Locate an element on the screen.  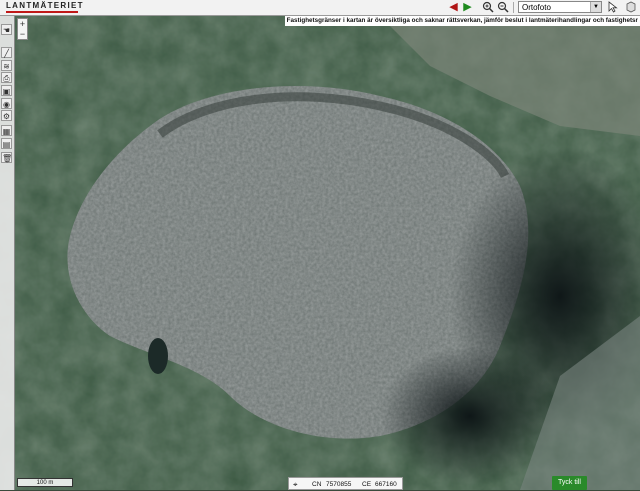
chevron-down-icon: ▼ is located at coordinates (595, 7).